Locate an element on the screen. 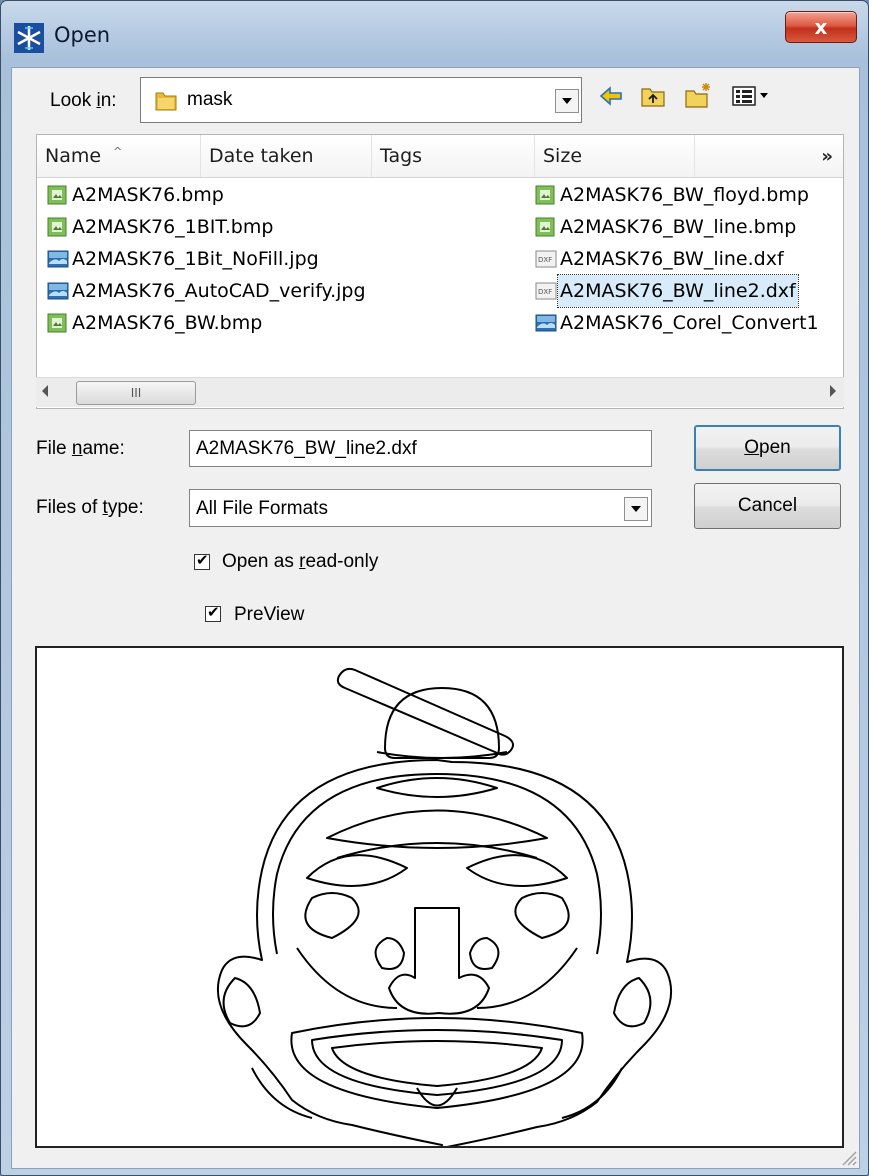 The image size is (869, 1176). close-icon: x is located at coordinates (821, 27).